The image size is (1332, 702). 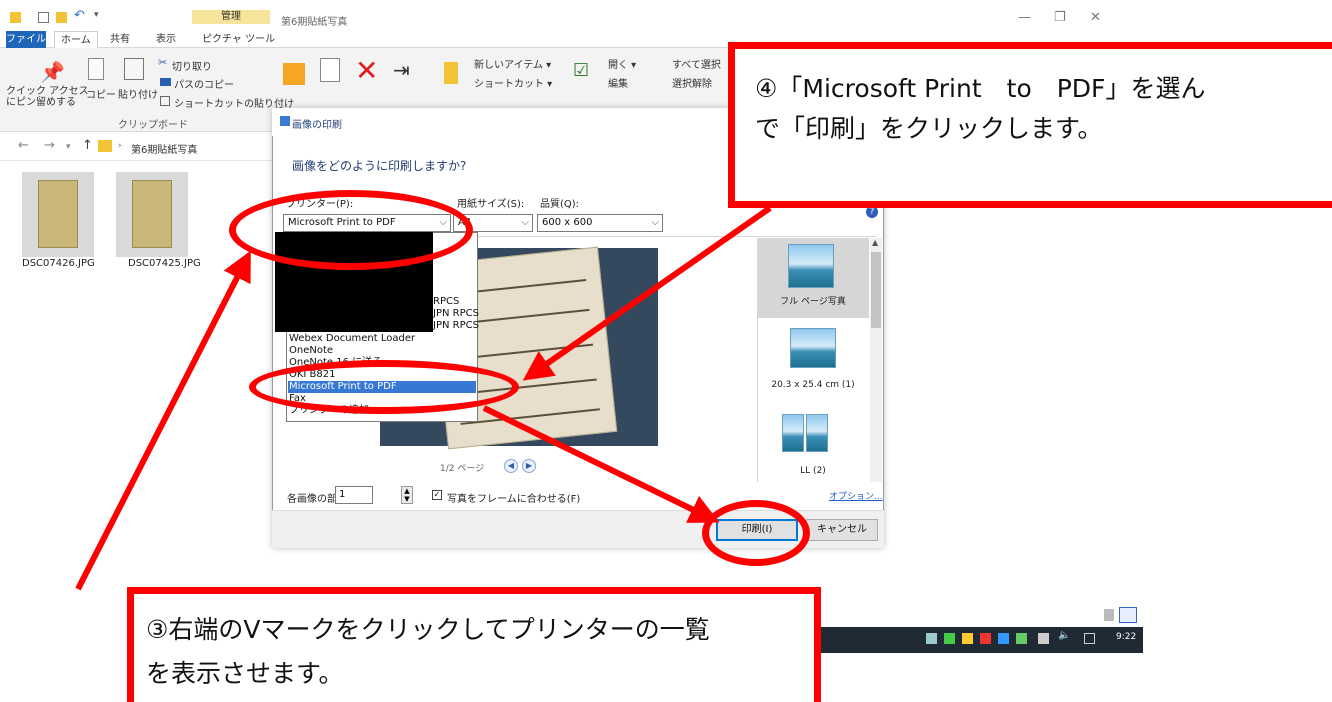 What do you see at coordinates (163, 420) in the screenshot?
I see `arrow-to-printer-combo` at bounding box center [163, 420].